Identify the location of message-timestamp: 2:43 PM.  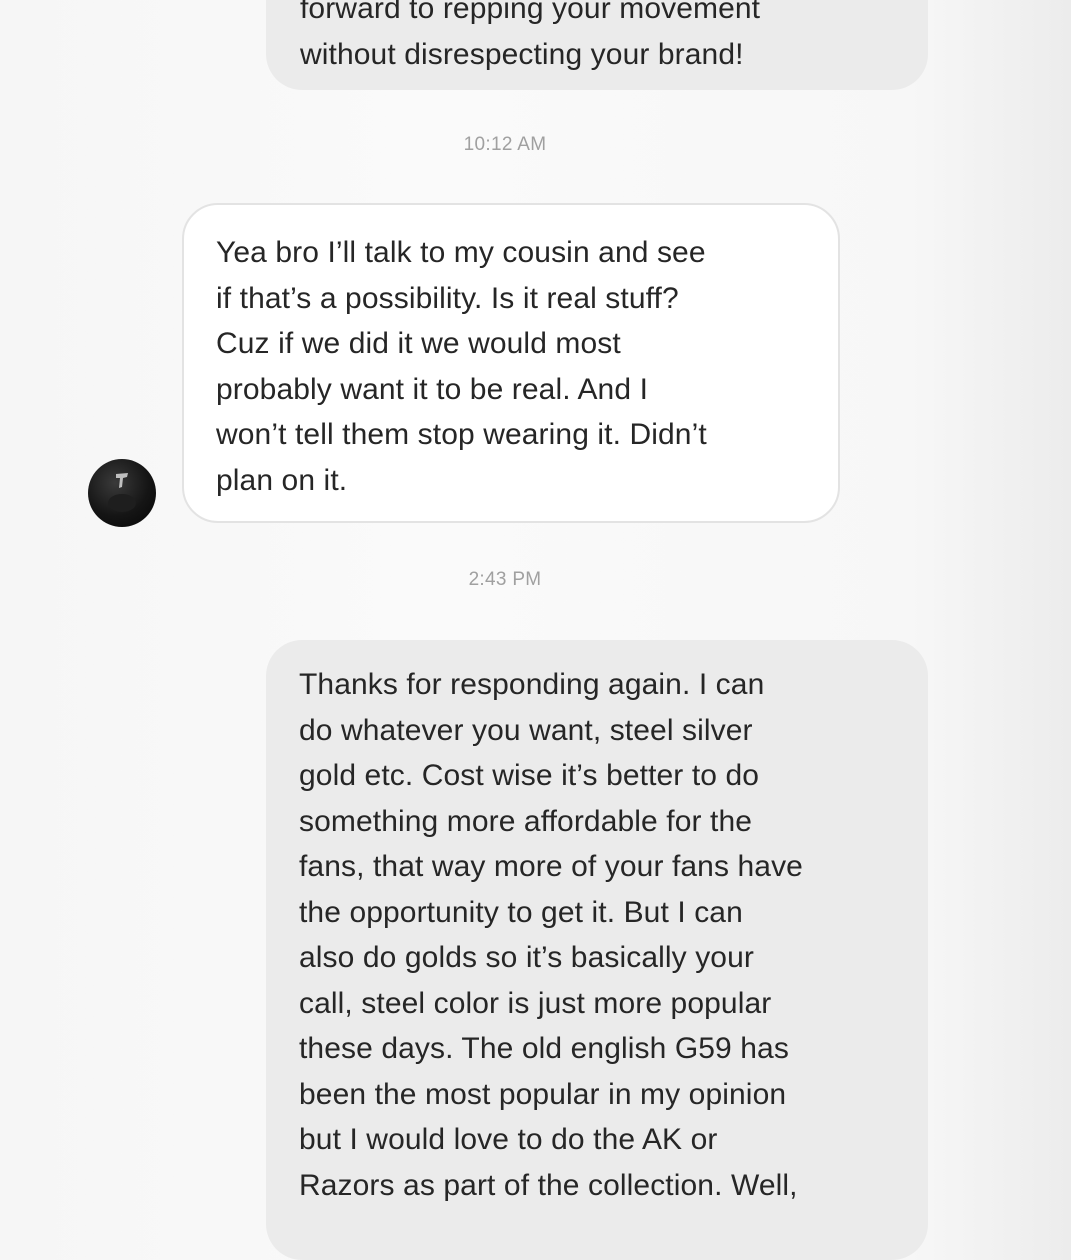
(505, 579).